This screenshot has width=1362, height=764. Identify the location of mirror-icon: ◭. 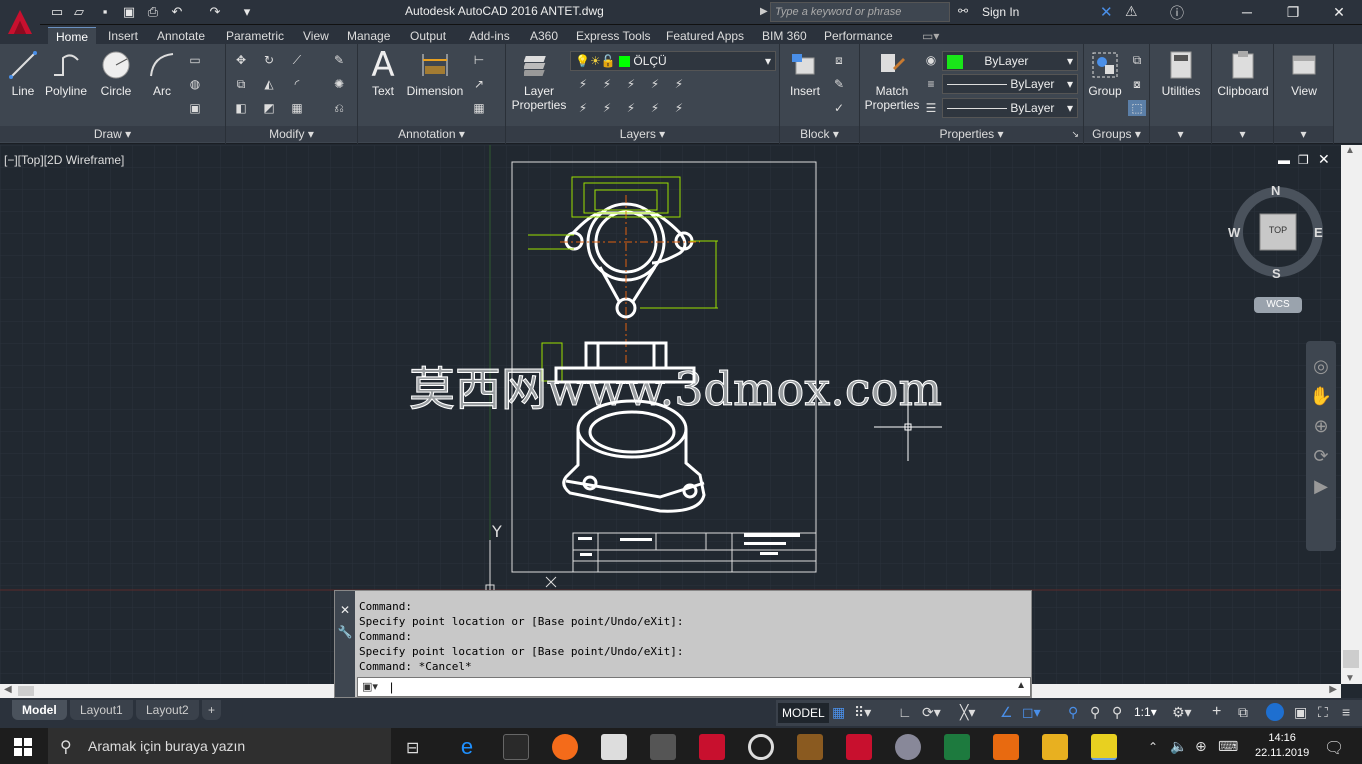
(269, 84).